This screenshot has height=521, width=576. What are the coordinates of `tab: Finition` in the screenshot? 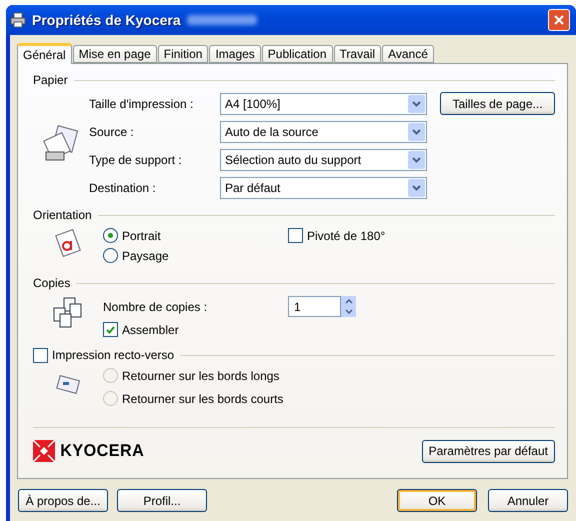 It's located at (183, 54).